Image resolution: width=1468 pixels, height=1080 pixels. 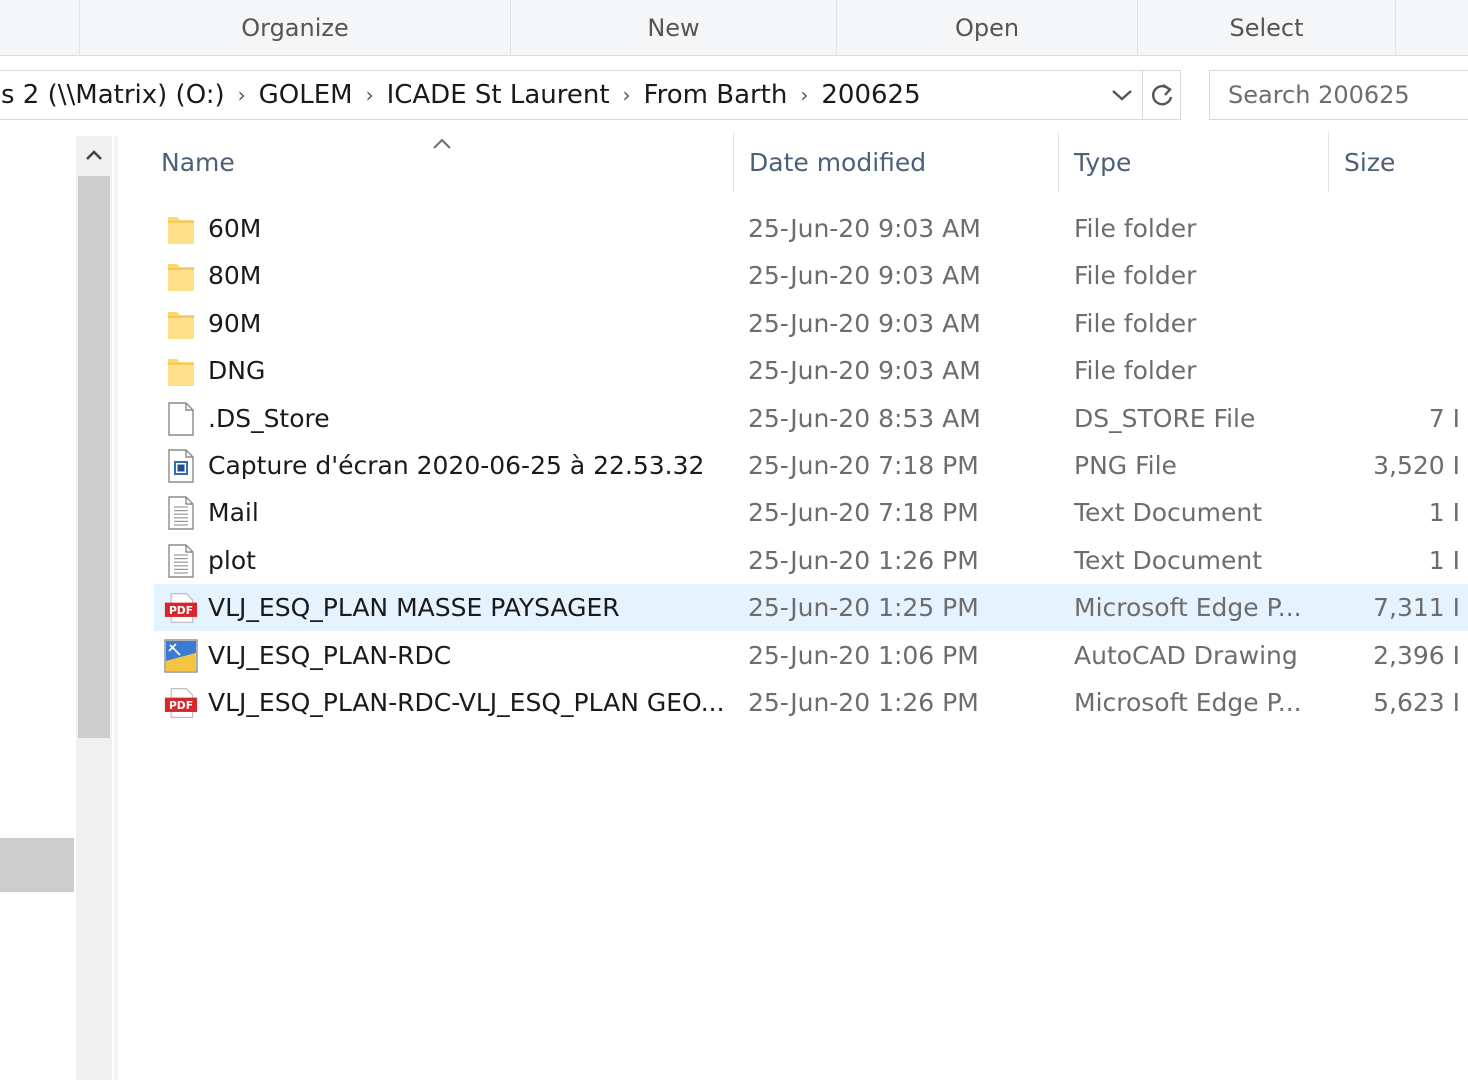 I want to click on file-row: 80M 25-Jun-20 9:03 AM File folder, so click(x=811, y=275).